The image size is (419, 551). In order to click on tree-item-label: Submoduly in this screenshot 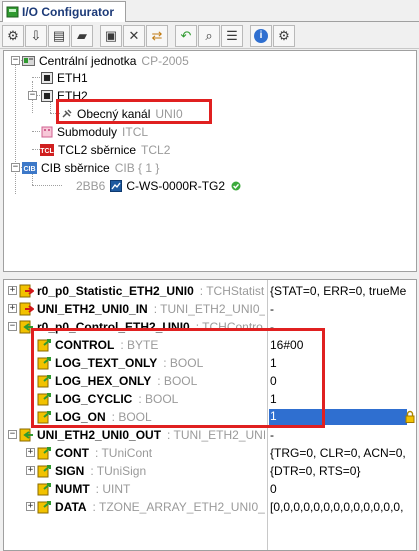, I will do `click(87, 131)`.